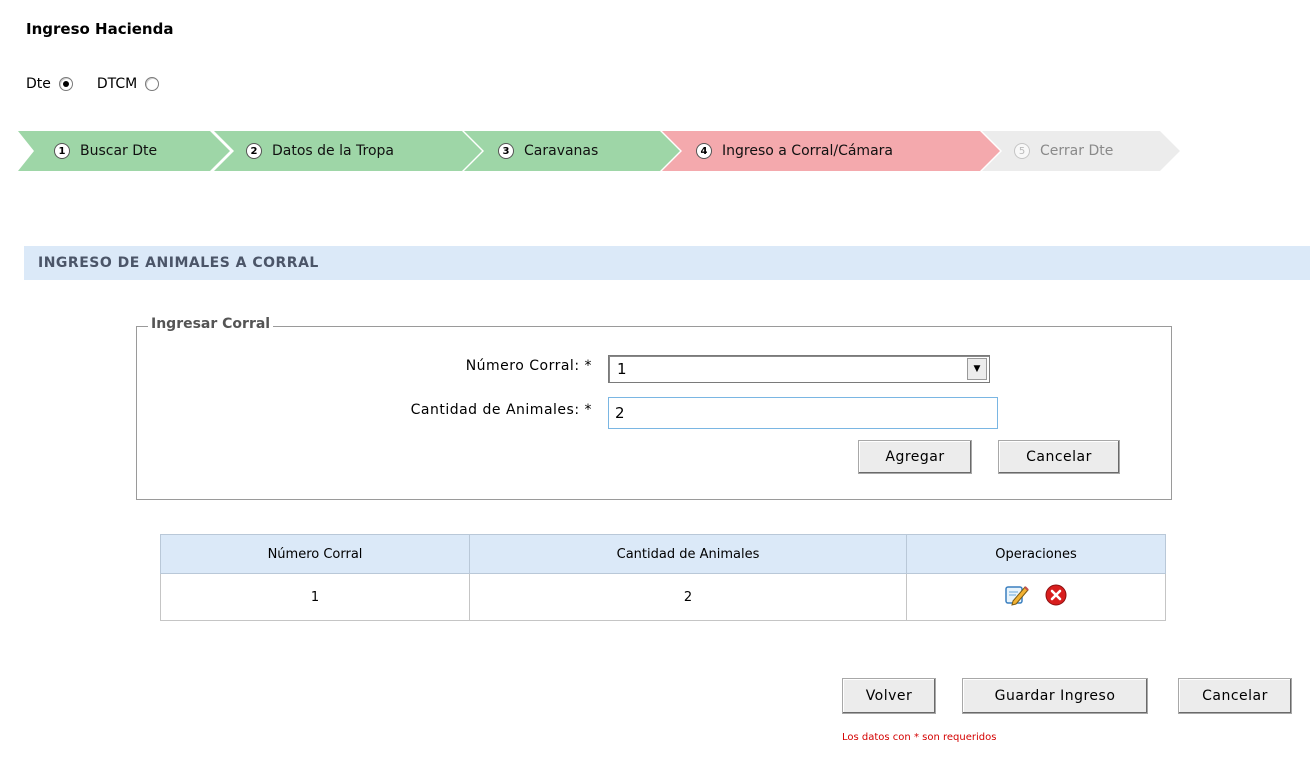  I want to click on table-row: 1 2, so click(663, 597).